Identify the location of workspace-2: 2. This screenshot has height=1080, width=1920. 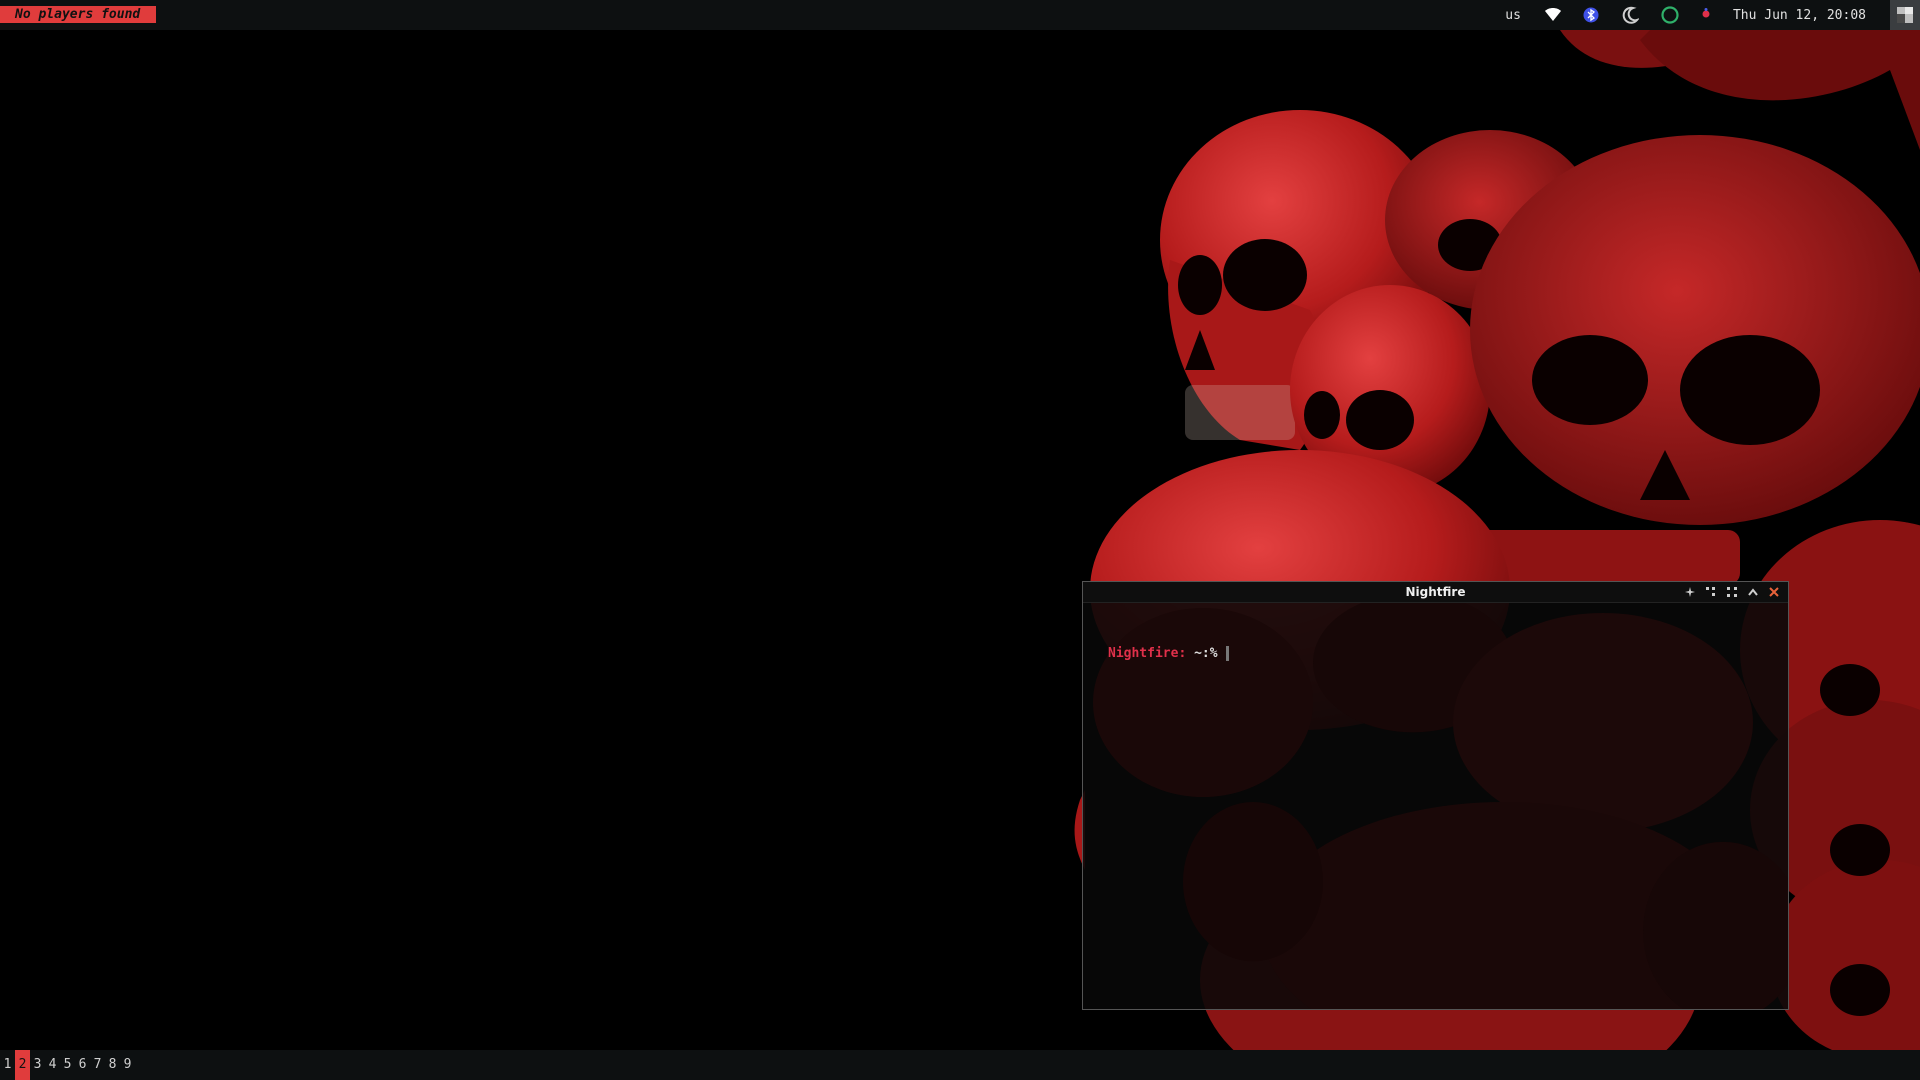
(22, 1065).